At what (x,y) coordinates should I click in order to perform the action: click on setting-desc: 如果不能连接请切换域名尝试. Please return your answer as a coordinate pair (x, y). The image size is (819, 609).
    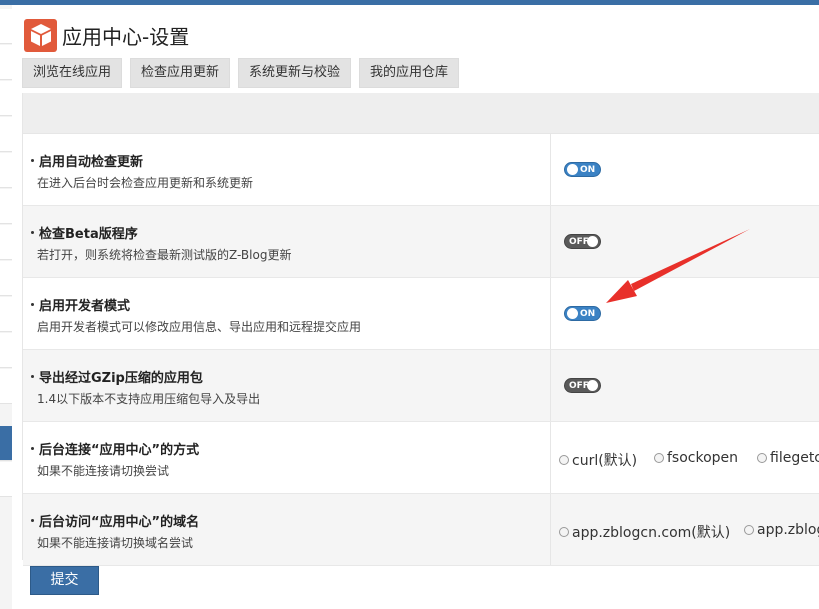
    Looking at the image, I should click on (115, 543).